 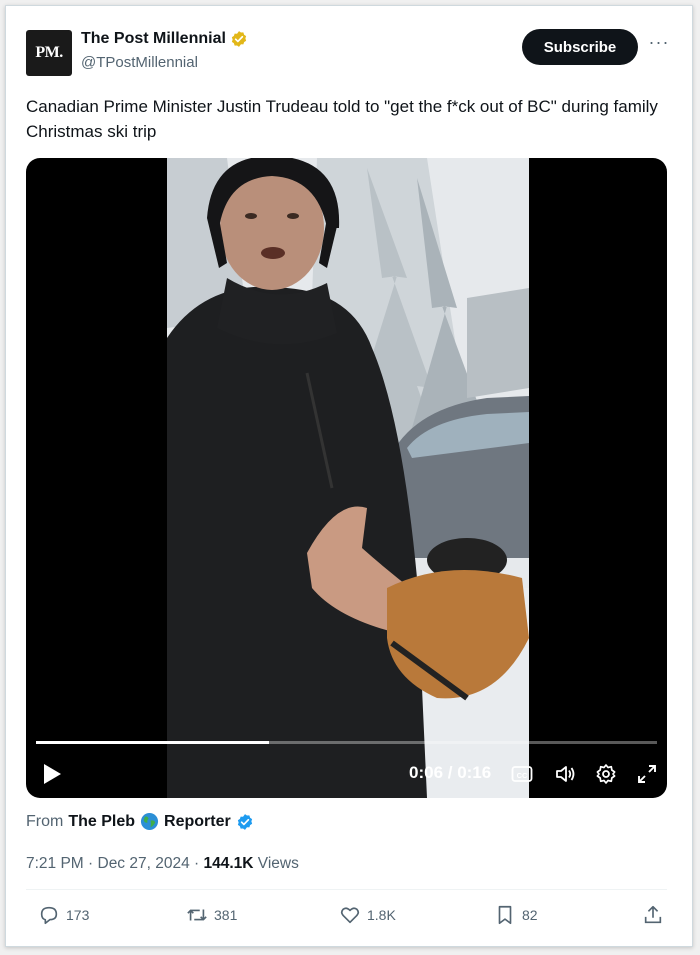 I want to click on share-icon, so click(x=653, y=914).